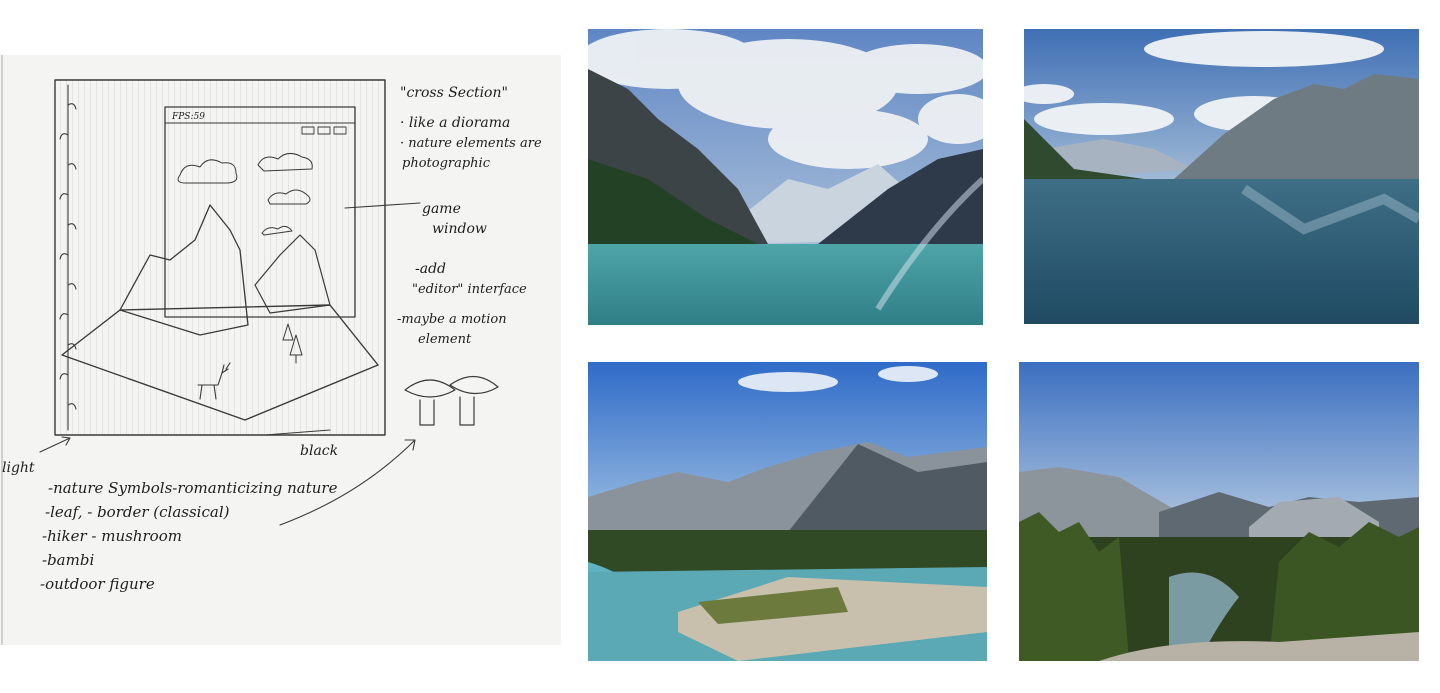  What do you see at coordinates (68, 560) in the screenshot?
I see `list-item: -bambi` at bounding box center [68, 560].